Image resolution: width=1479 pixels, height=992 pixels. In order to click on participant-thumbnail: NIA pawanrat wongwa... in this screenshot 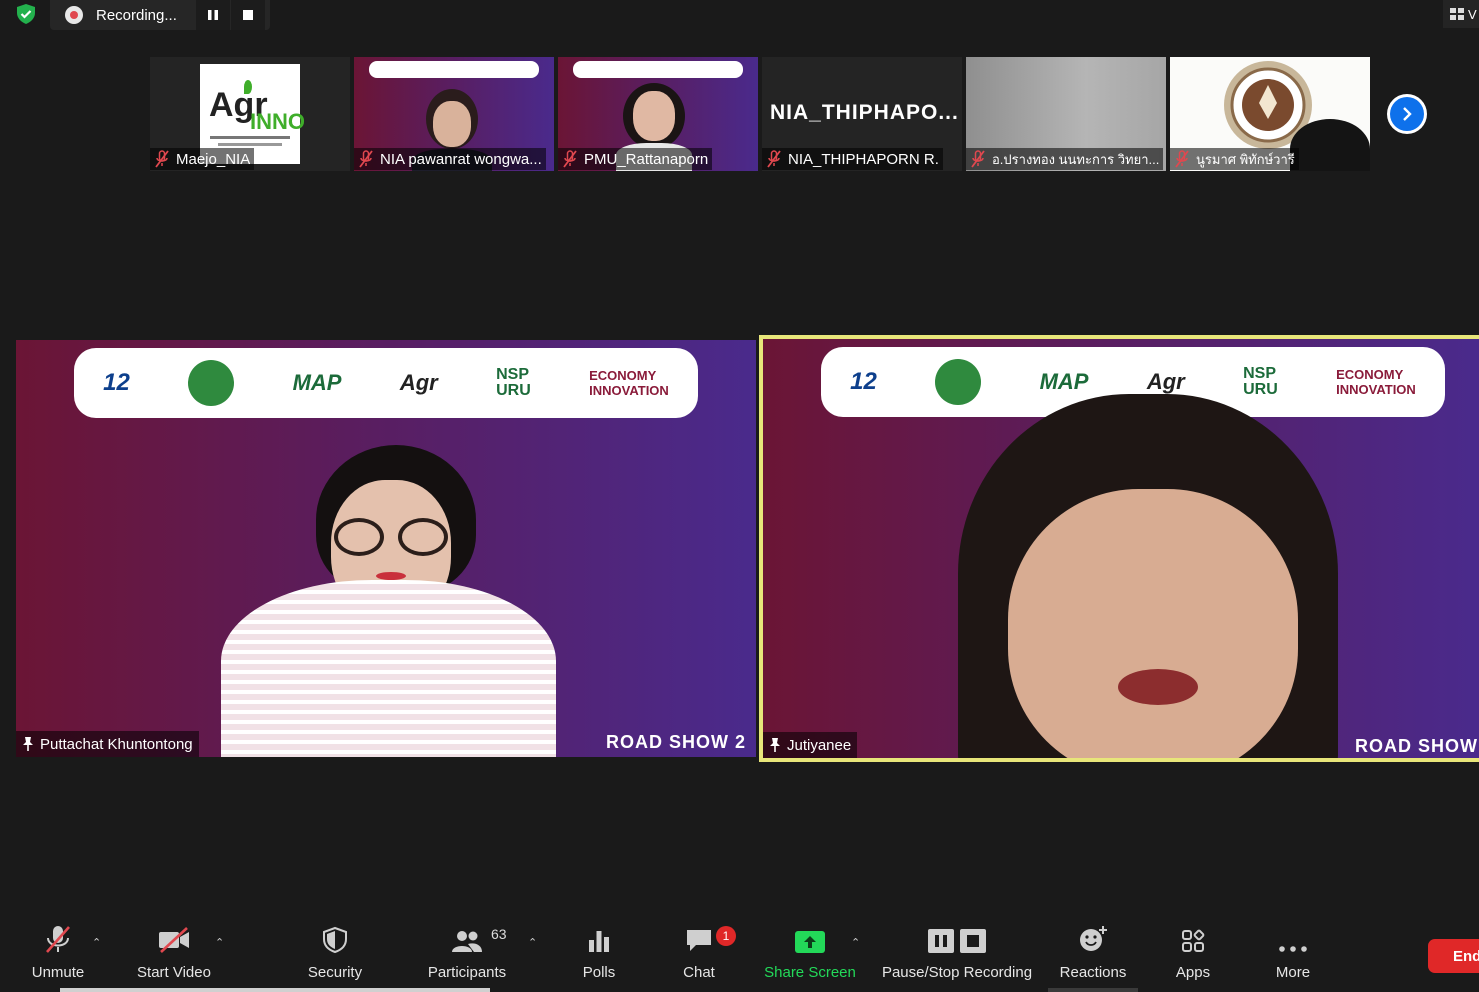, I will do `click(454, 114)`.